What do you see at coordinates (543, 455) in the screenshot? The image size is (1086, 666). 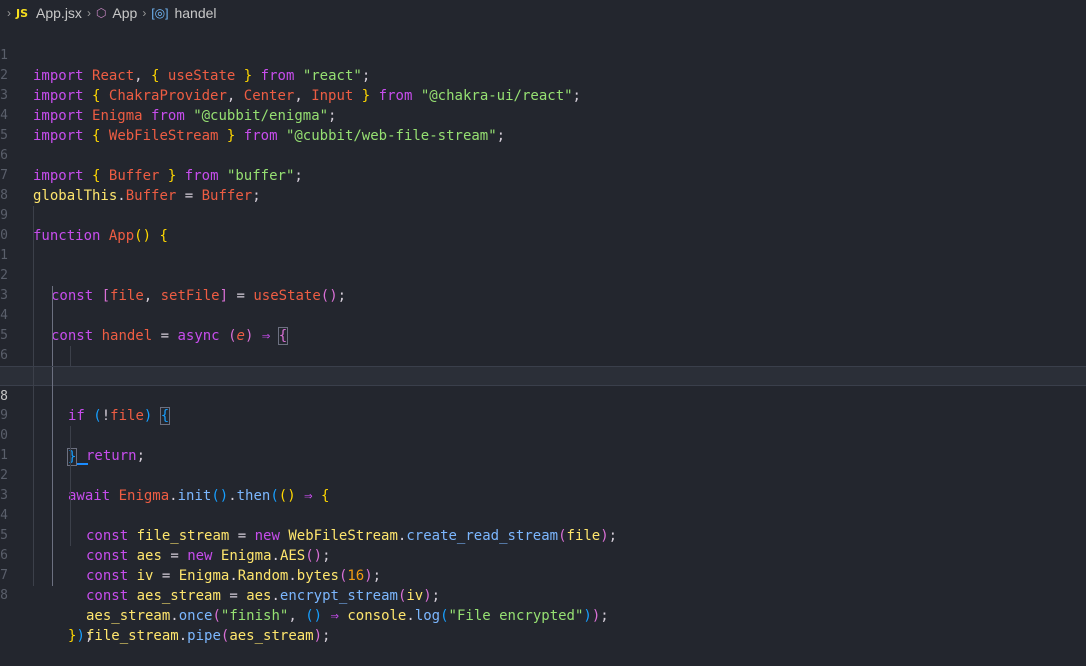 I see `code-line: 0 await Enigma.init().then(() ⇒ {` at bounding box center [543, 455].